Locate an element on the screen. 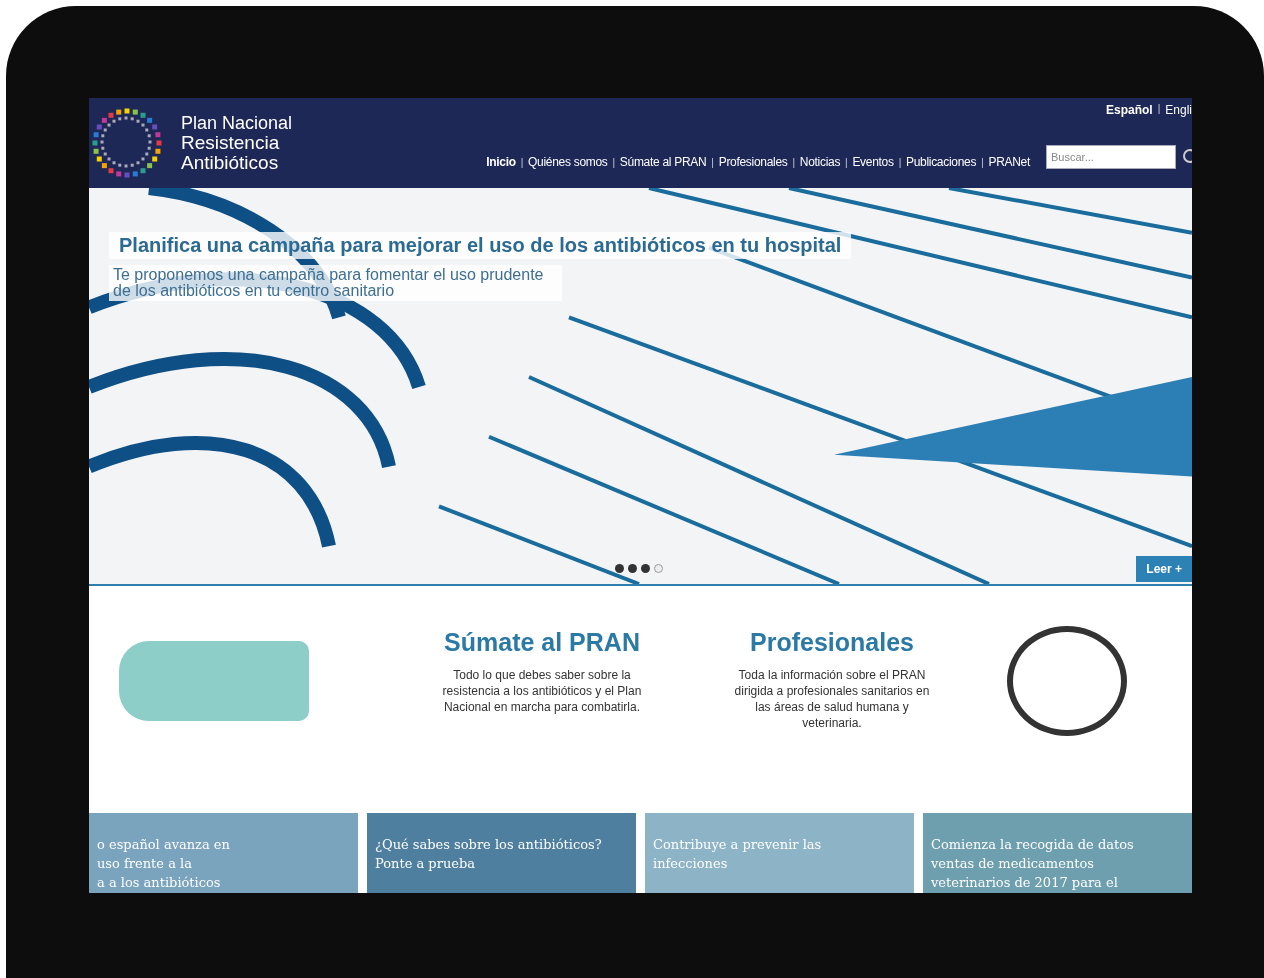  news-title: a a los antibióticos is located at coordinates (223, 882).